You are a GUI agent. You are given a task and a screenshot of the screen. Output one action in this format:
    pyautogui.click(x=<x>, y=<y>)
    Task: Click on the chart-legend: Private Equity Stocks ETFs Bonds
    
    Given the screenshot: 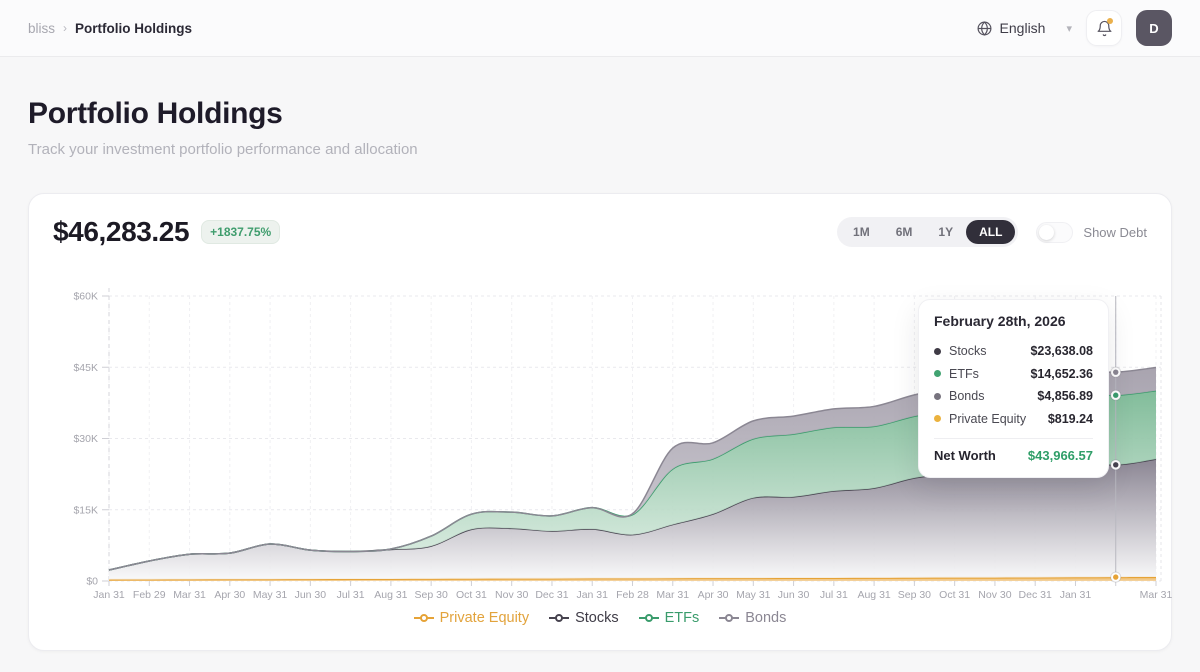 What is the action you would take?
    pyautogui.click(x=600, y=618)
    